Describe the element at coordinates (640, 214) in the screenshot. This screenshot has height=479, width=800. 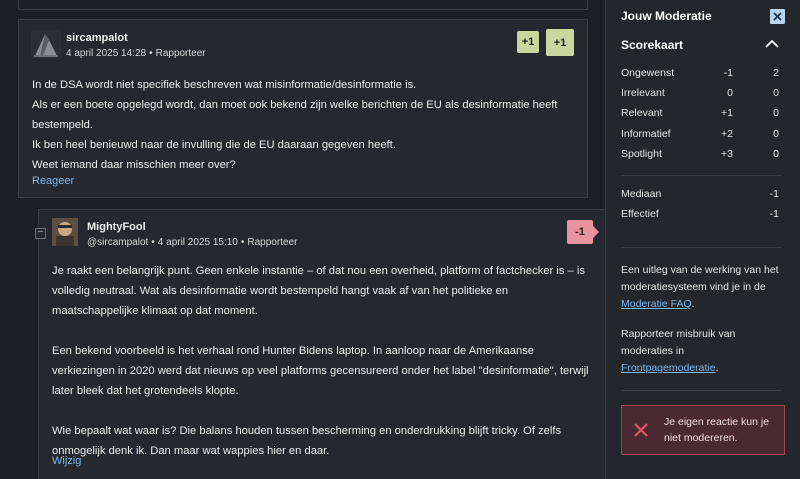
I see `effectief-label: Effectief` at that location.